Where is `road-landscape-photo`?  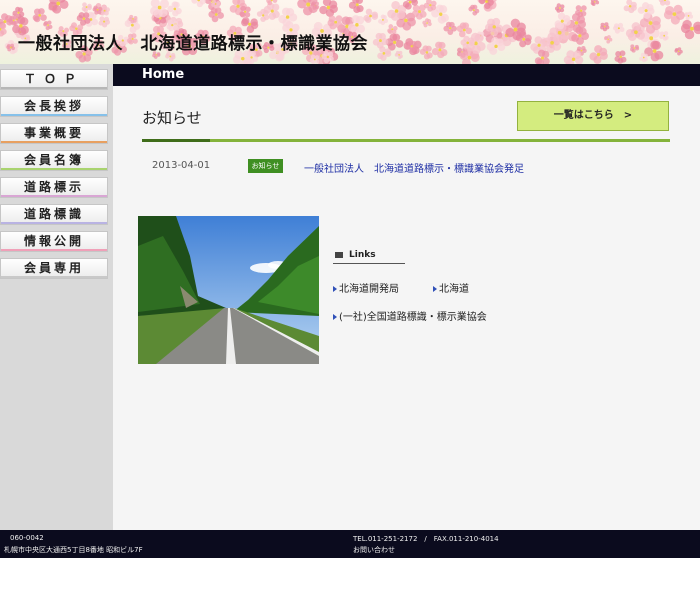 road-landscape-photo is located at coordinates (228, 290).